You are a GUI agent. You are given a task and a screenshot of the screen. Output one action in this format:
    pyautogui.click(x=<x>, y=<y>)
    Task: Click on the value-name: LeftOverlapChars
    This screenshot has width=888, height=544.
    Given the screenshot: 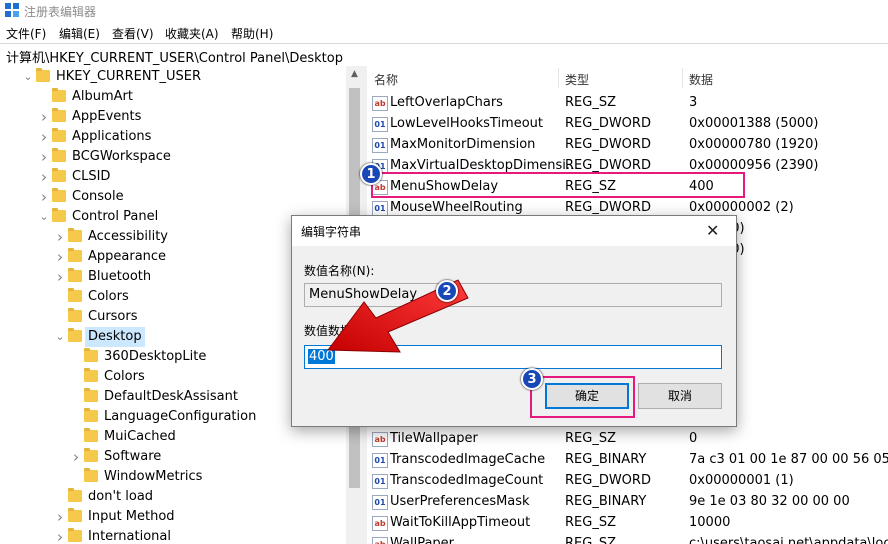 What is the action you would take?
    pyautogui.click(x=446, y=102)
    